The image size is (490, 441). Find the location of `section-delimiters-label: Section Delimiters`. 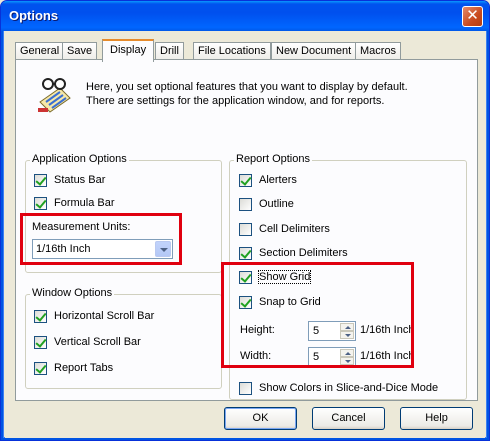

section-delimiters-label: Section Delimiters is located at coordinates (303, 253).